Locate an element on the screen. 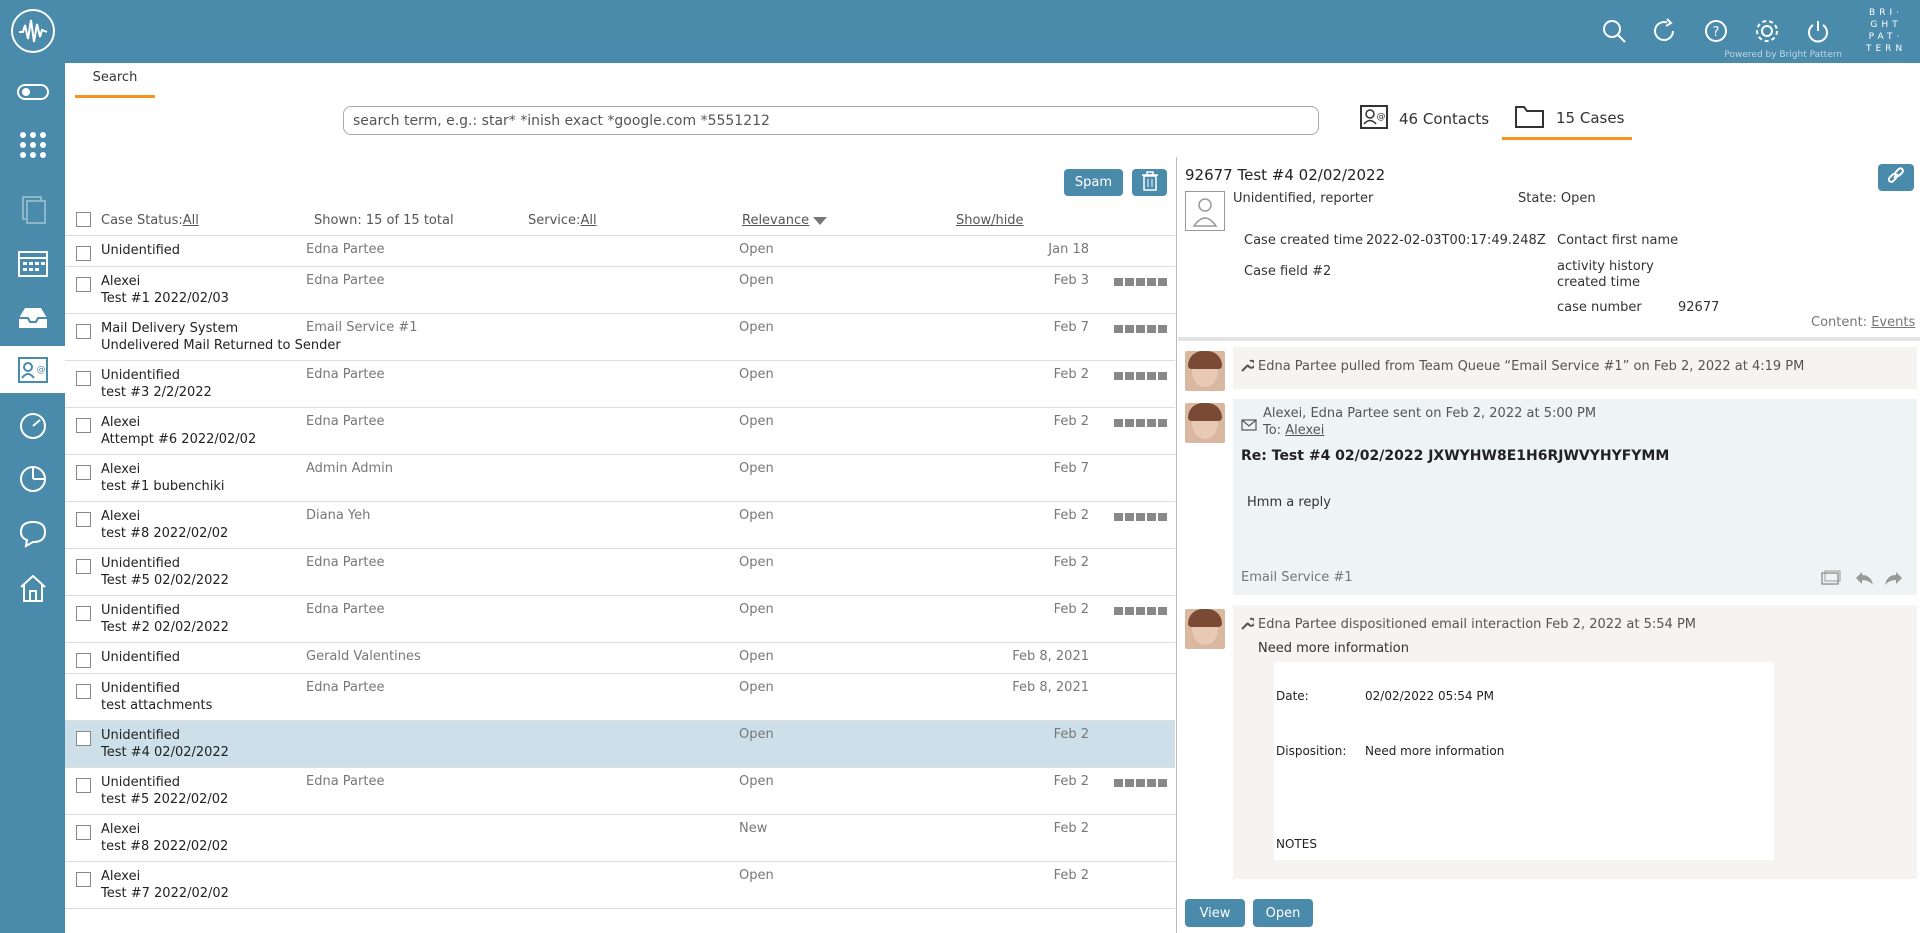 This screenshot has height=933, width=1920. tab-cases: 15 Cases is located at coordinates (1567, 119).